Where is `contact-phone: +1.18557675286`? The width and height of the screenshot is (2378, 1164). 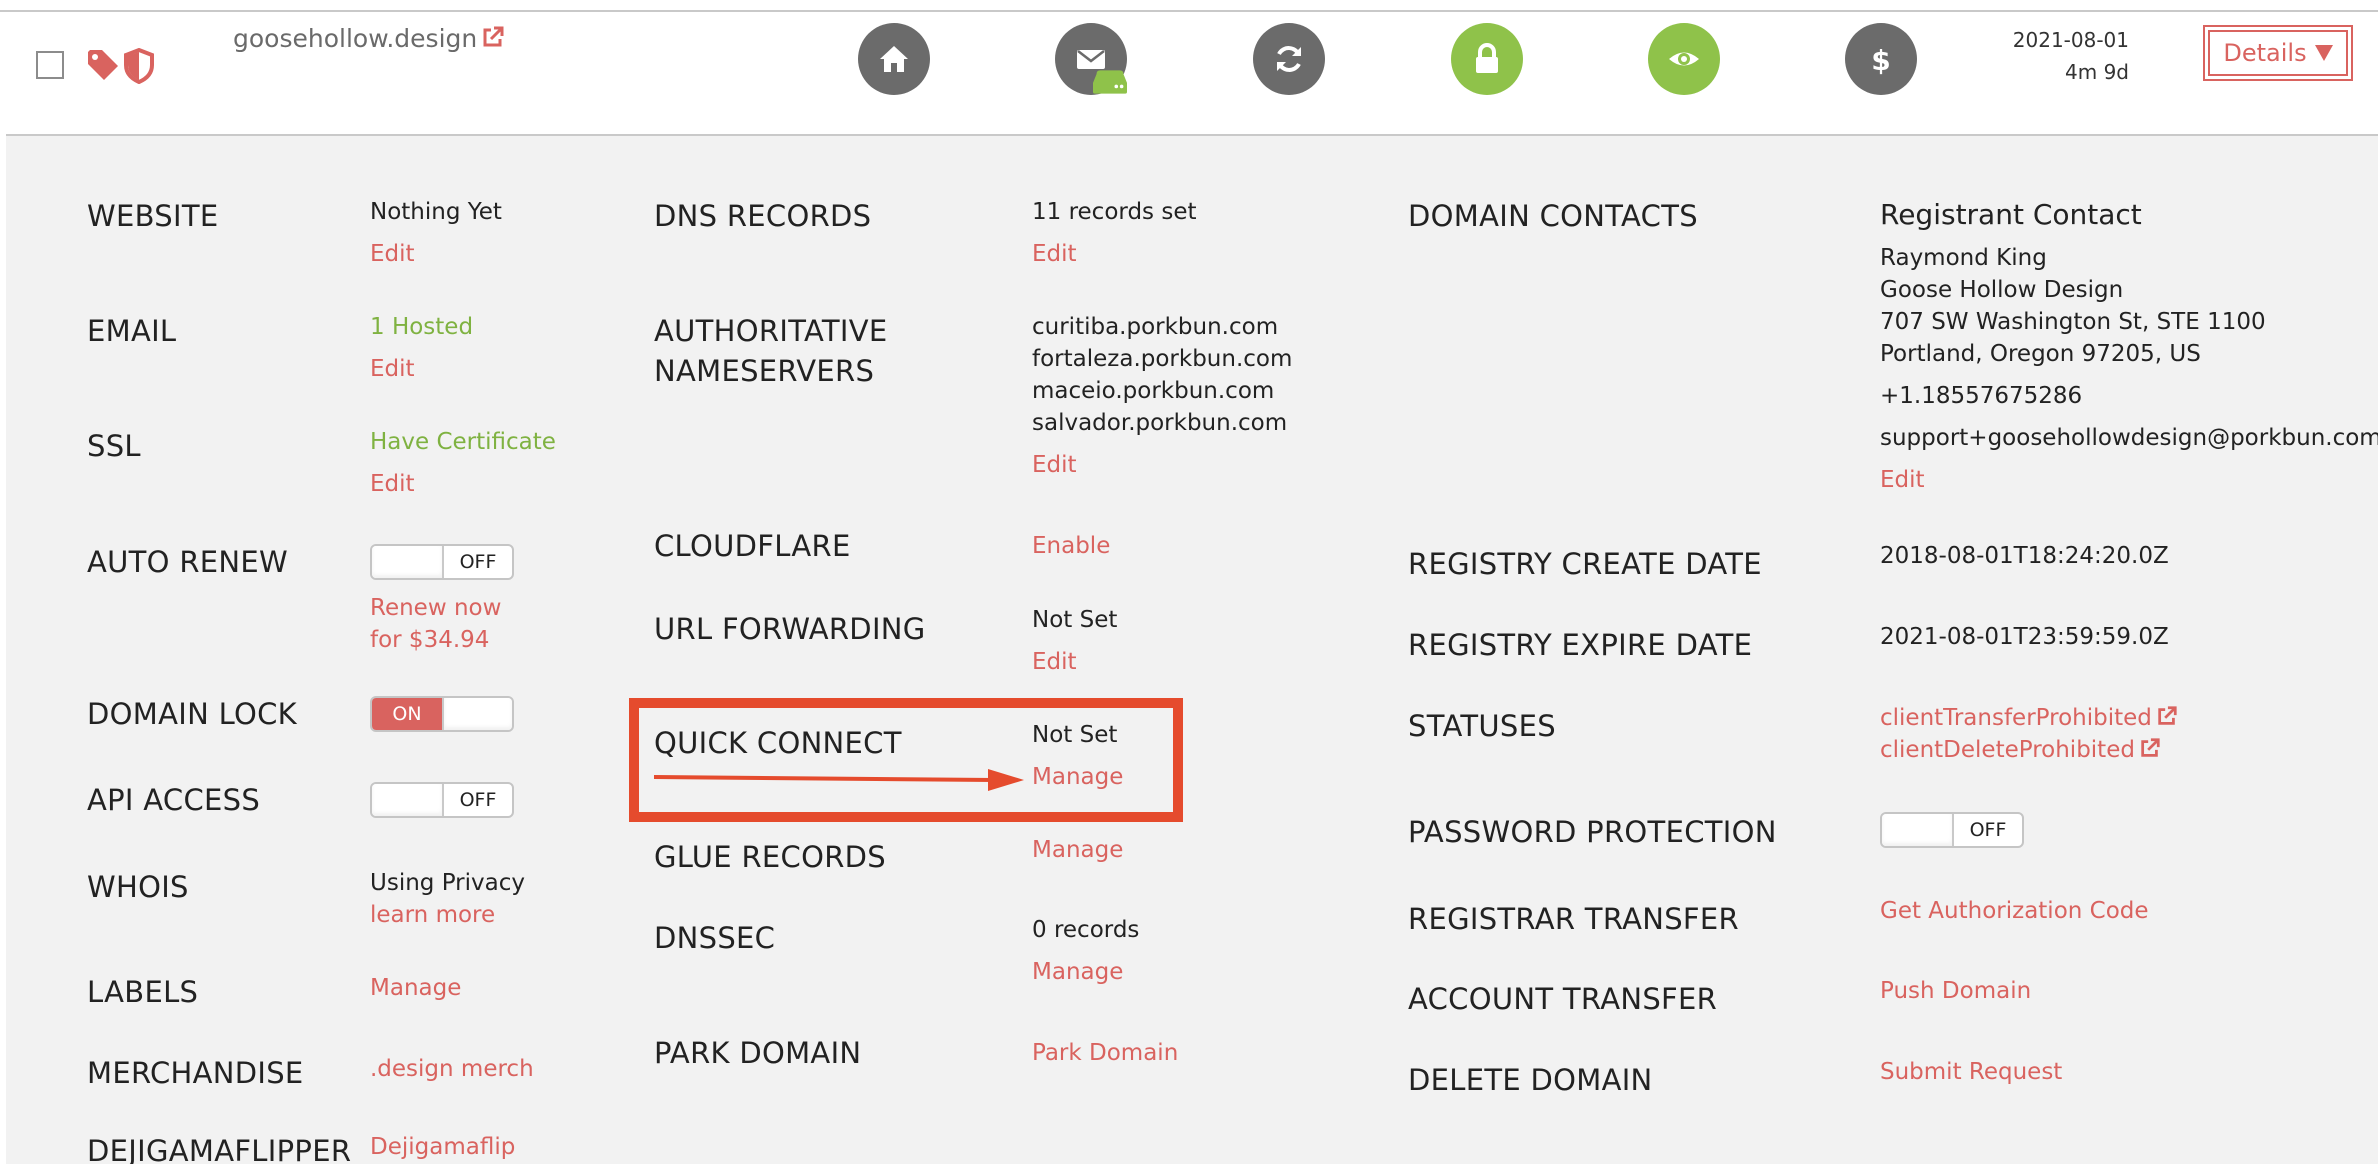
contact-phone: +1.18557675286 is located at coordinates (1981, 396).